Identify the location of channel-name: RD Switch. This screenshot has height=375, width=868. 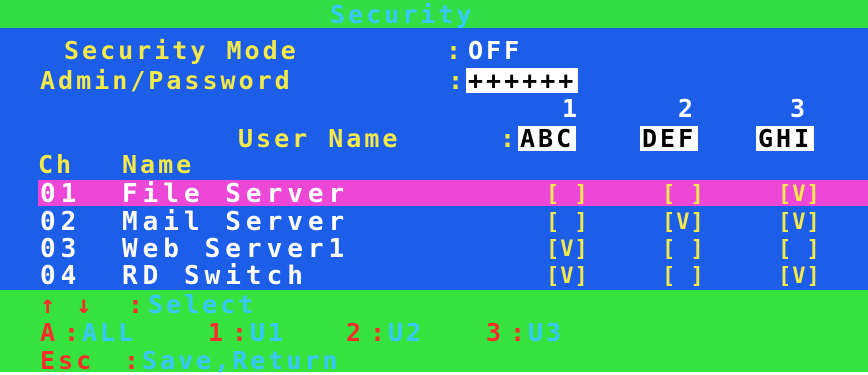
(215, 276).